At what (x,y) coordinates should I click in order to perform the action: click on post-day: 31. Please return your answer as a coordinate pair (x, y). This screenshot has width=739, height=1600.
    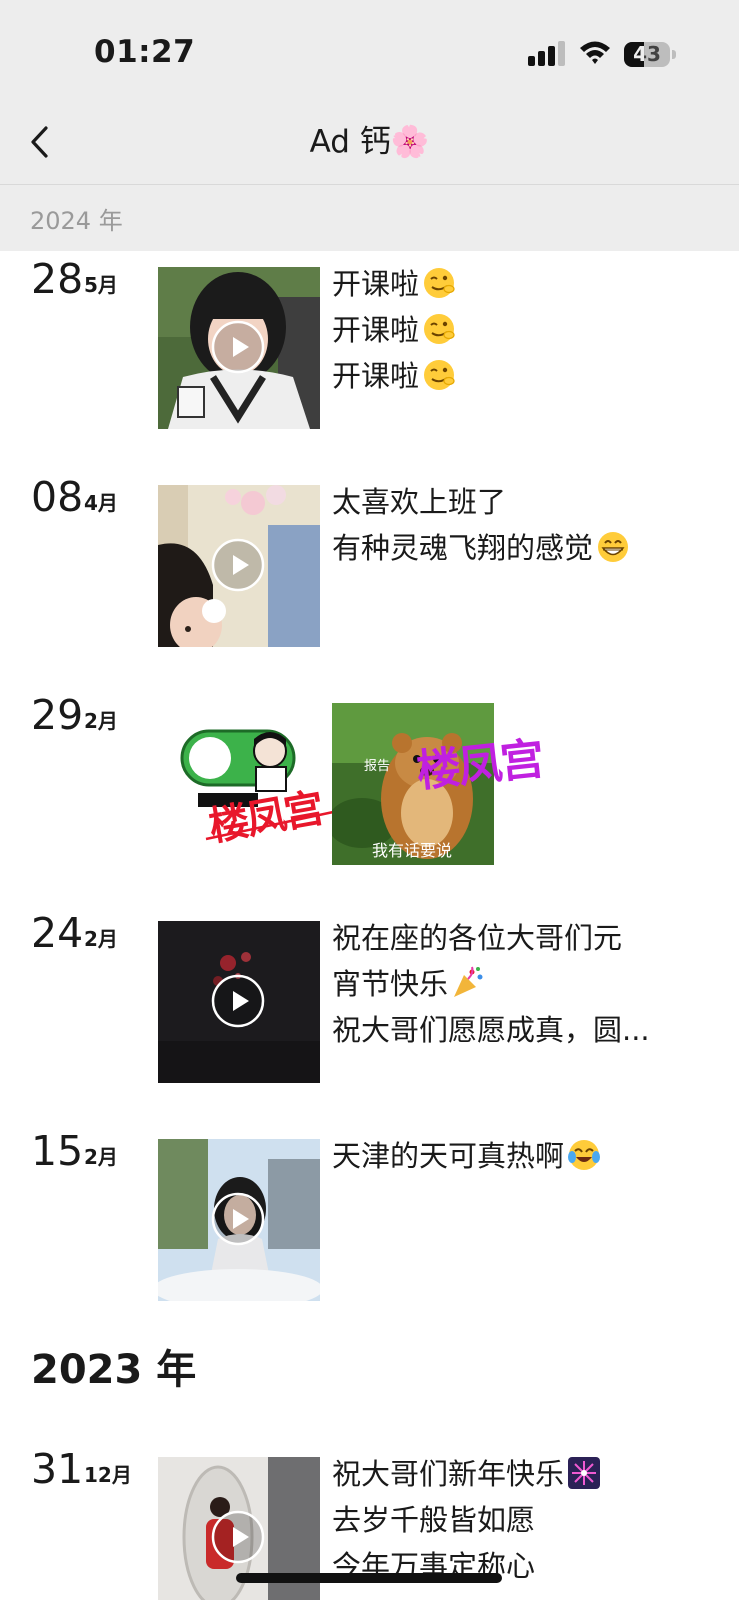
    Looking at the image, I should click on (57, 1469).